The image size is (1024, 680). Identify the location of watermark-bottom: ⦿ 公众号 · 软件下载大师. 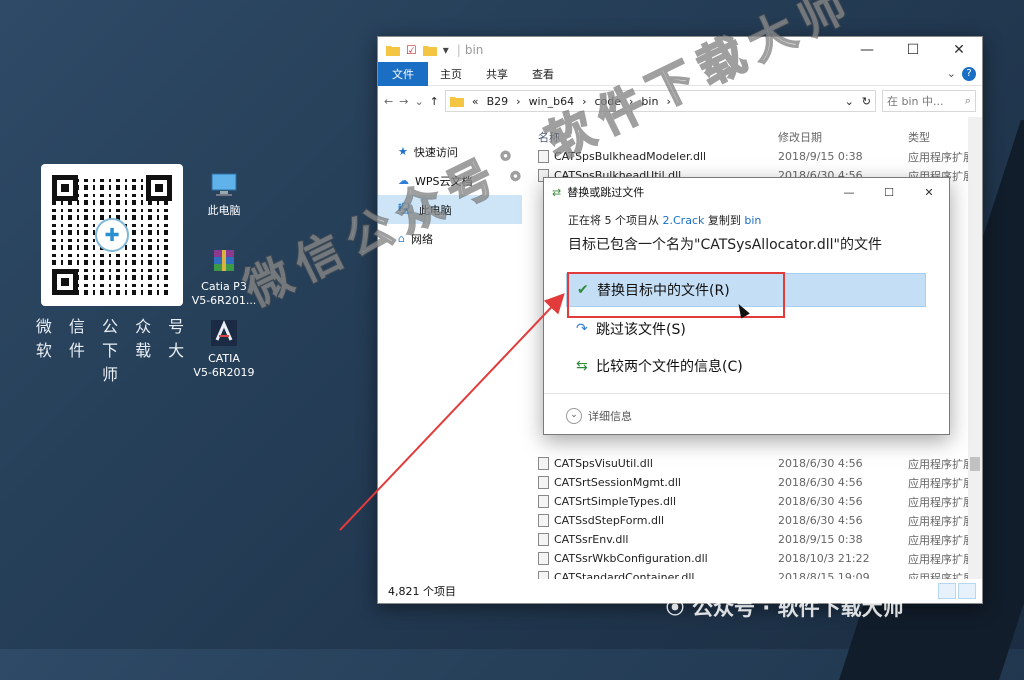
(785, 607).